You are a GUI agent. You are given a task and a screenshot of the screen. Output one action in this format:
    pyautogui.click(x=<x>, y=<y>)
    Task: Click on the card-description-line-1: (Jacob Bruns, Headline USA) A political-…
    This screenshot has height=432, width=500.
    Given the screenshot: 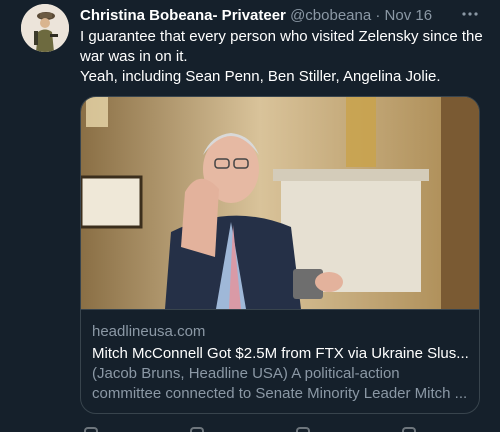 What is the action you would take?
    pyautogui.click(x=246, y=373)
    